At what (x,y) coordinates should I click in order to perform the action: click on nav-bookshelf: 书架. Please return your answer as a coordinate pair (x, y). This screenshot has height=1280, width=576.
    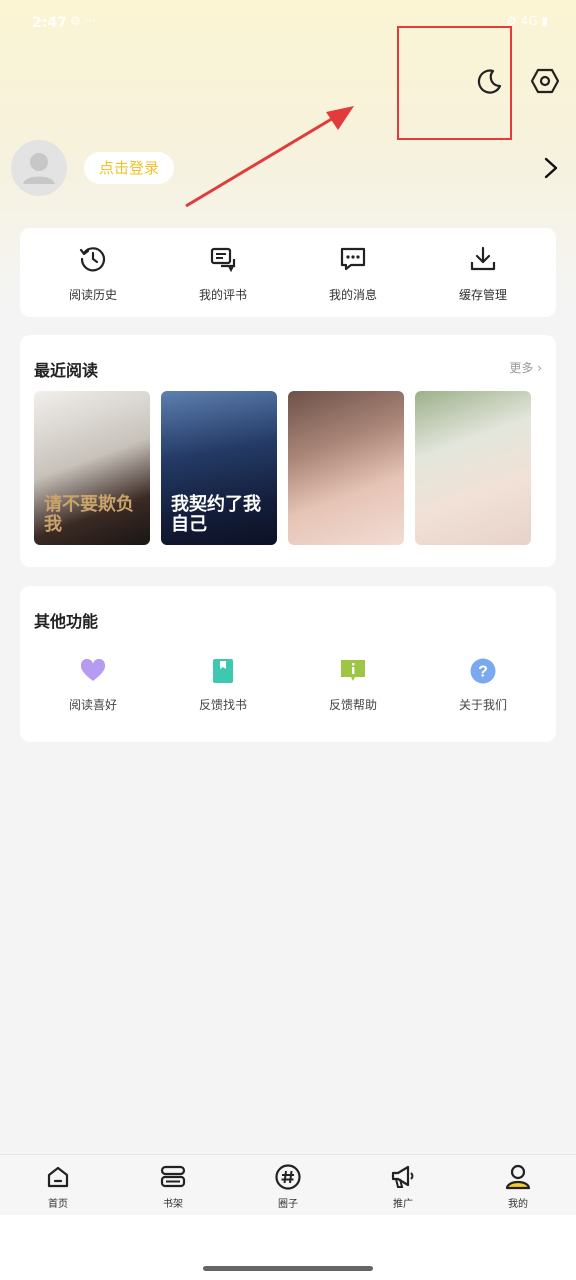
    Looking at the image, I should click on (173, 1186).